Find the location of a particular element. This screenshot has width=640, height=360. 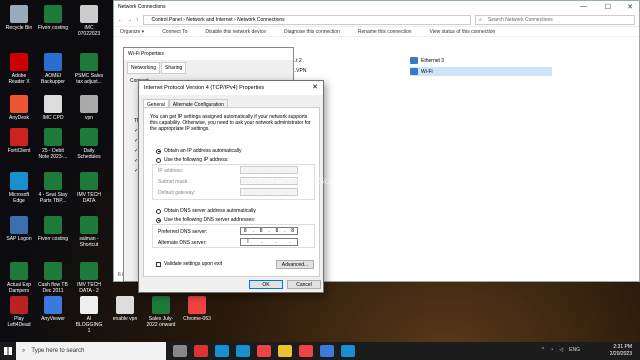

up-icon: ↑ is located at coordinates (137, 20).